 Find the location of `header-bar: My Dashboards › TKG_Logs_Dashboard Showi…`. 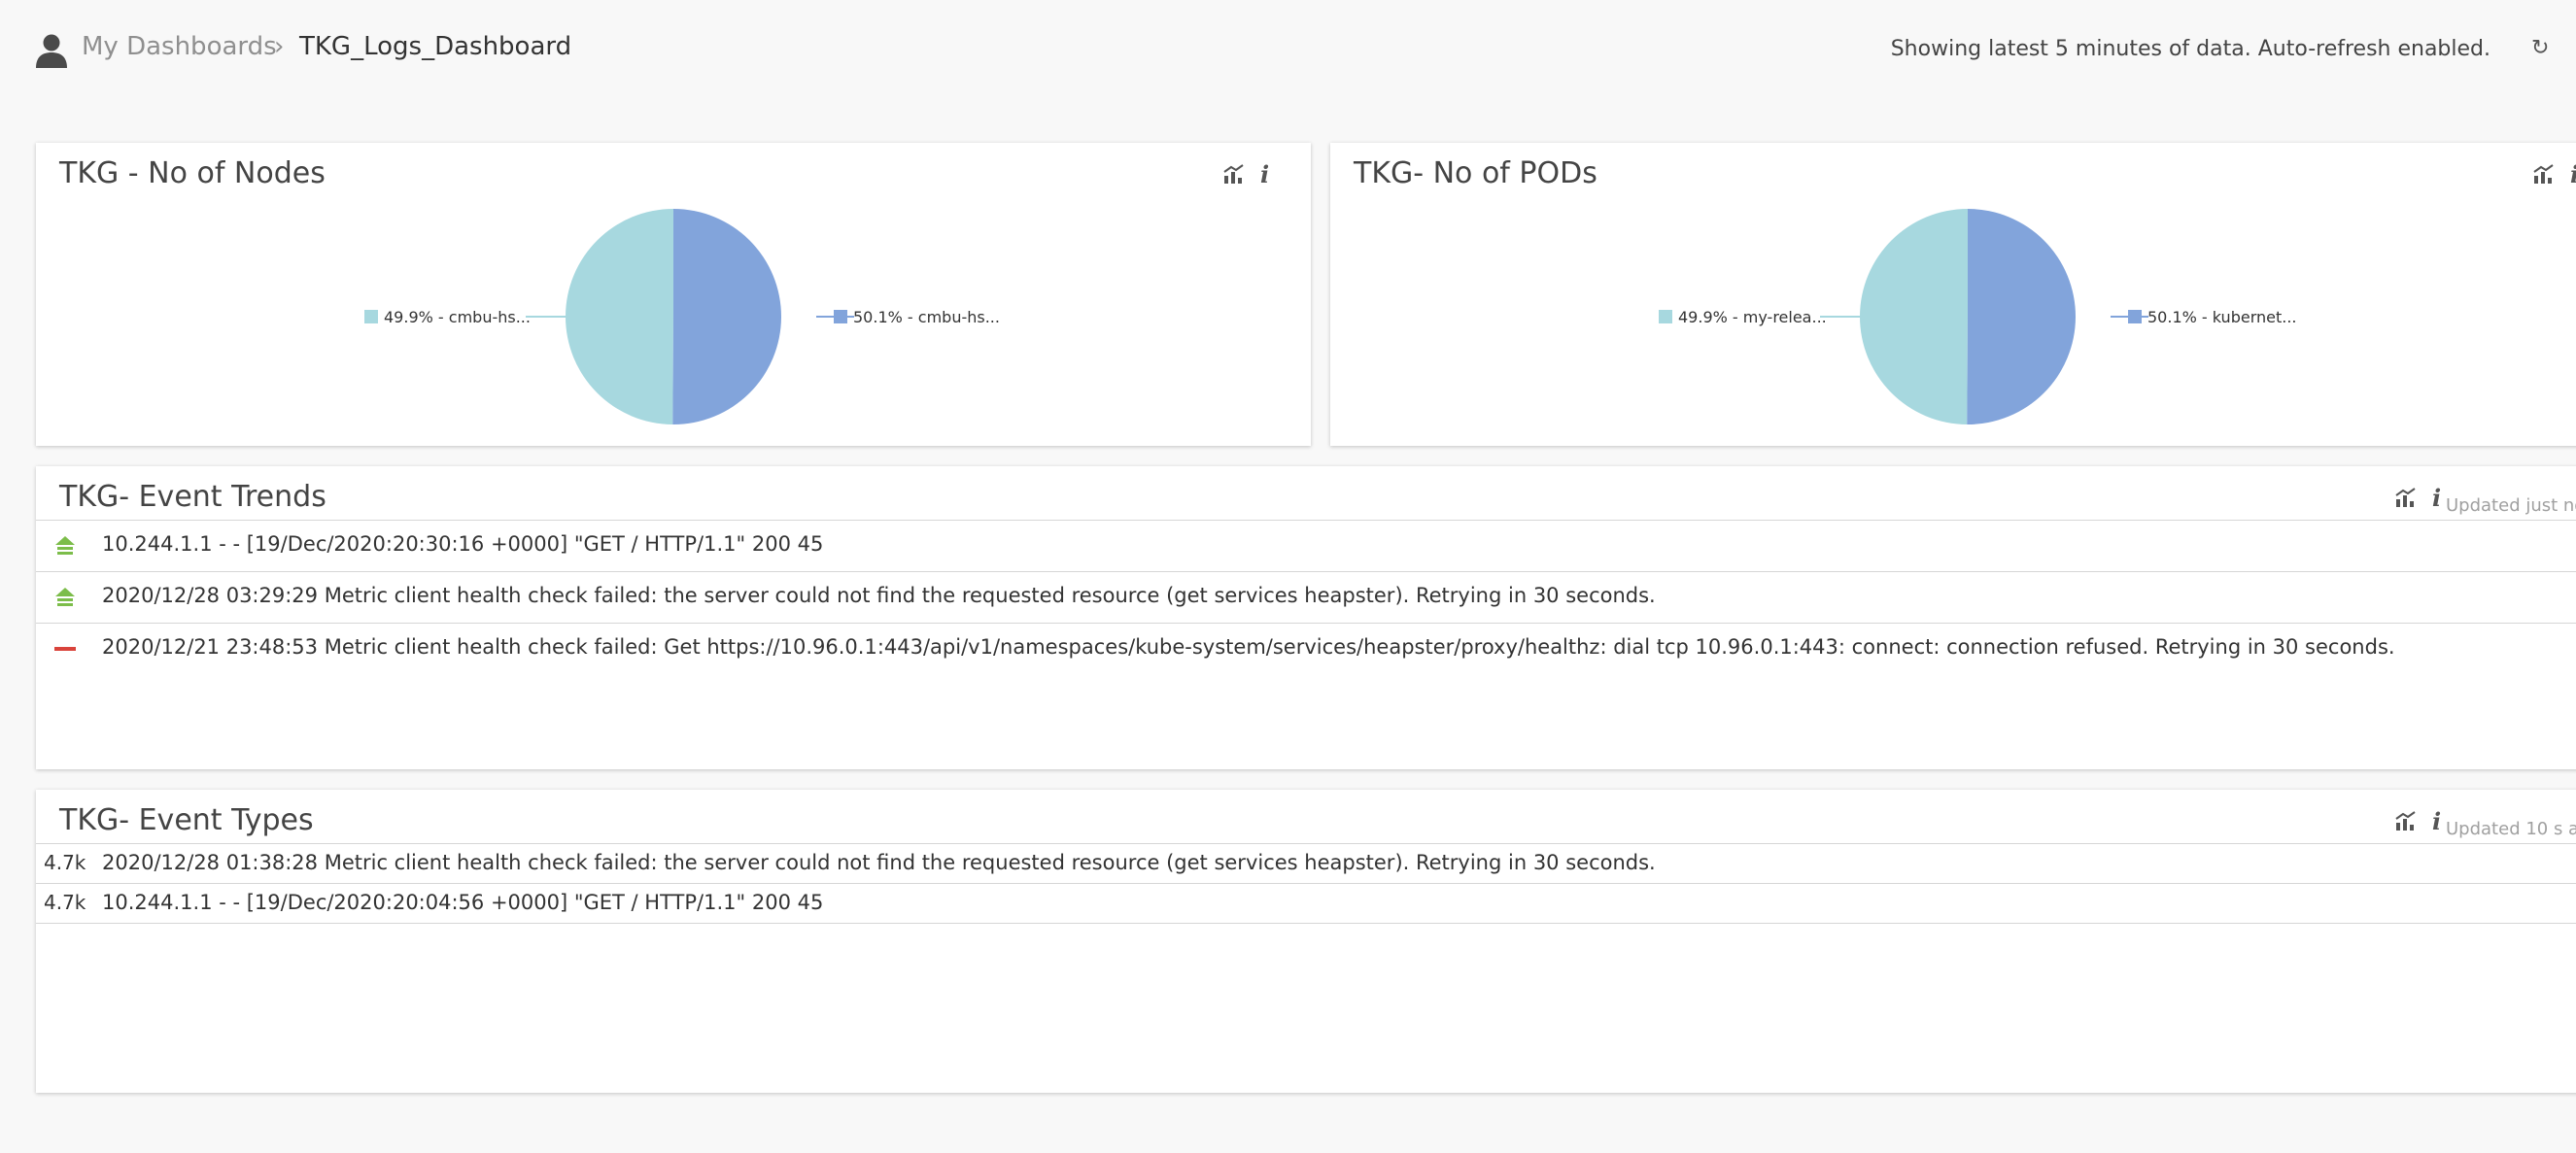

header-bar: My Dashboards › TKG_Logs_Dashboard Showi… is located at coordinates (1288, 48).